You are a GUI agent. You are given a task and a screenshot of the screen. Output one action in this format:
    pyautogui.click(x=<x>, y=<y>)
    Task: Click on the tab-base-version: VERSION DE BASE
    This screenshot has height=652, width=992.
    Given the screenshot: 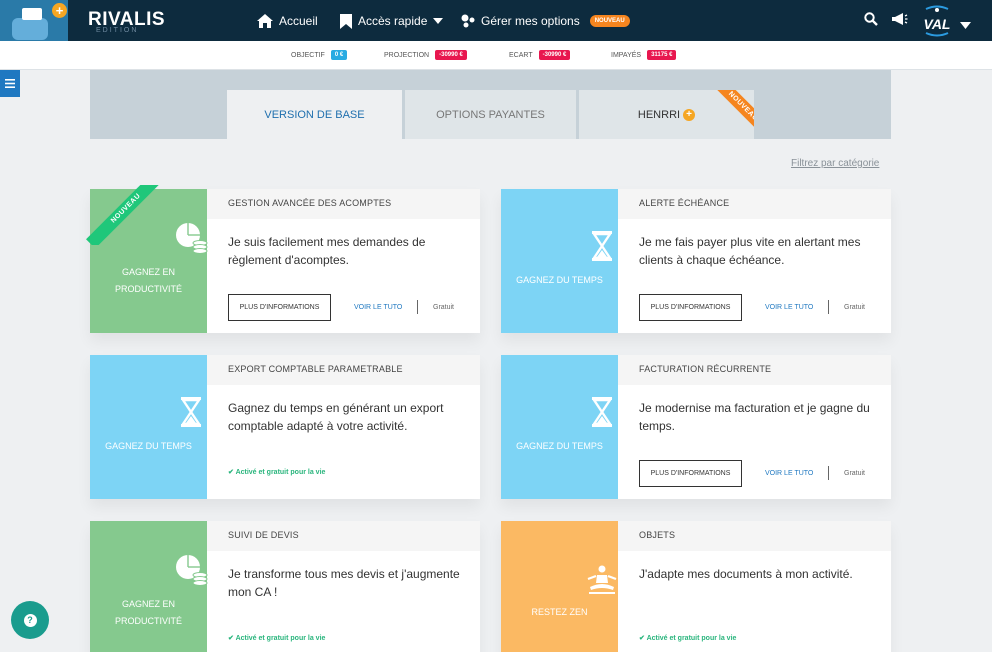 What is the action you would take?
    pyautogui.click(x=314, y=114)
    